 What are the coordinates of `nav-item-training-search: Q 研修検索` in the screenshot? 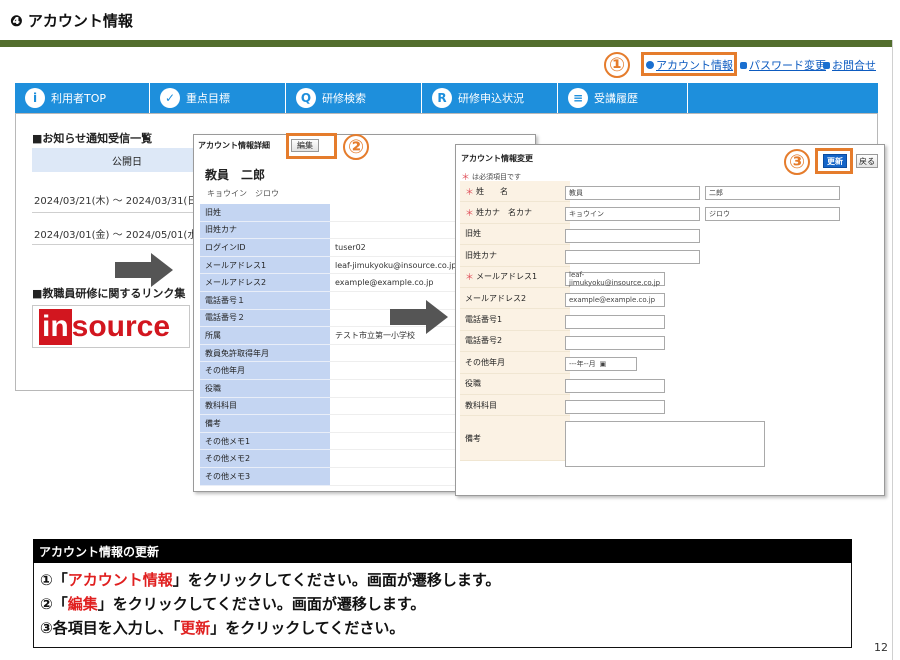 It's located at (354, 98).